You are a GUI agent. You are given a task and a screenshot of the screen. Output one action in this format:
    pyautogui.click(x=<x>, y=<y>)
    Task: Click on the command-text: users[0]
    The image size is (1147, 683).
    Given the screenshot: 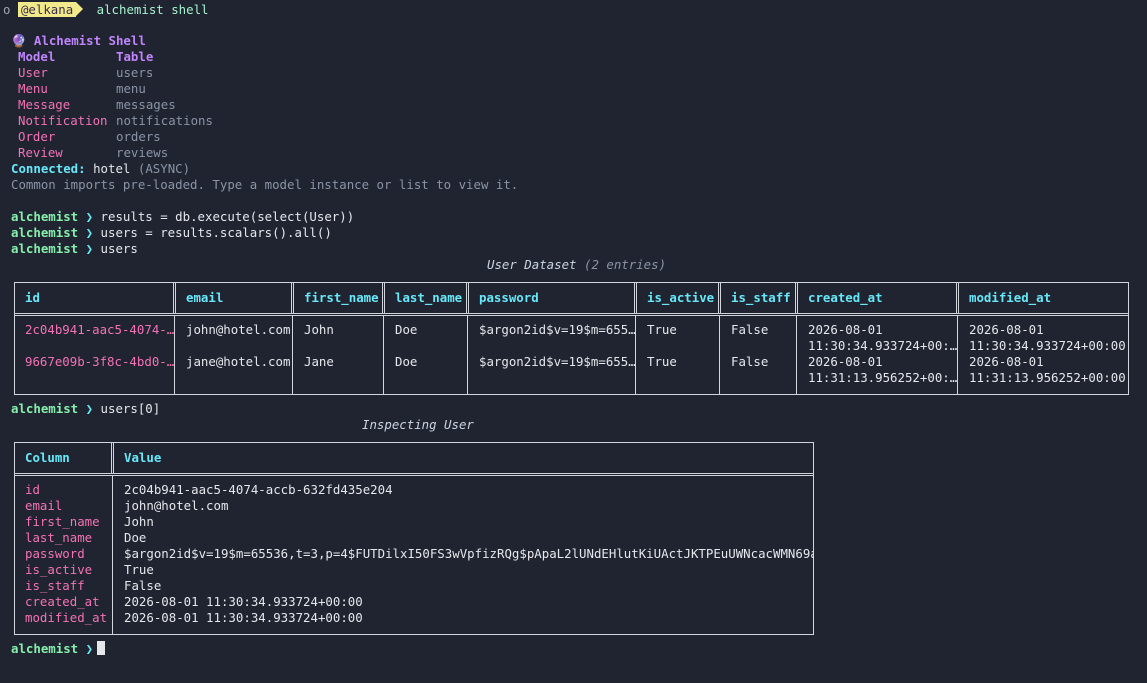 What is the action you would take?
    pyautogui.click(x=130, y=408)
    